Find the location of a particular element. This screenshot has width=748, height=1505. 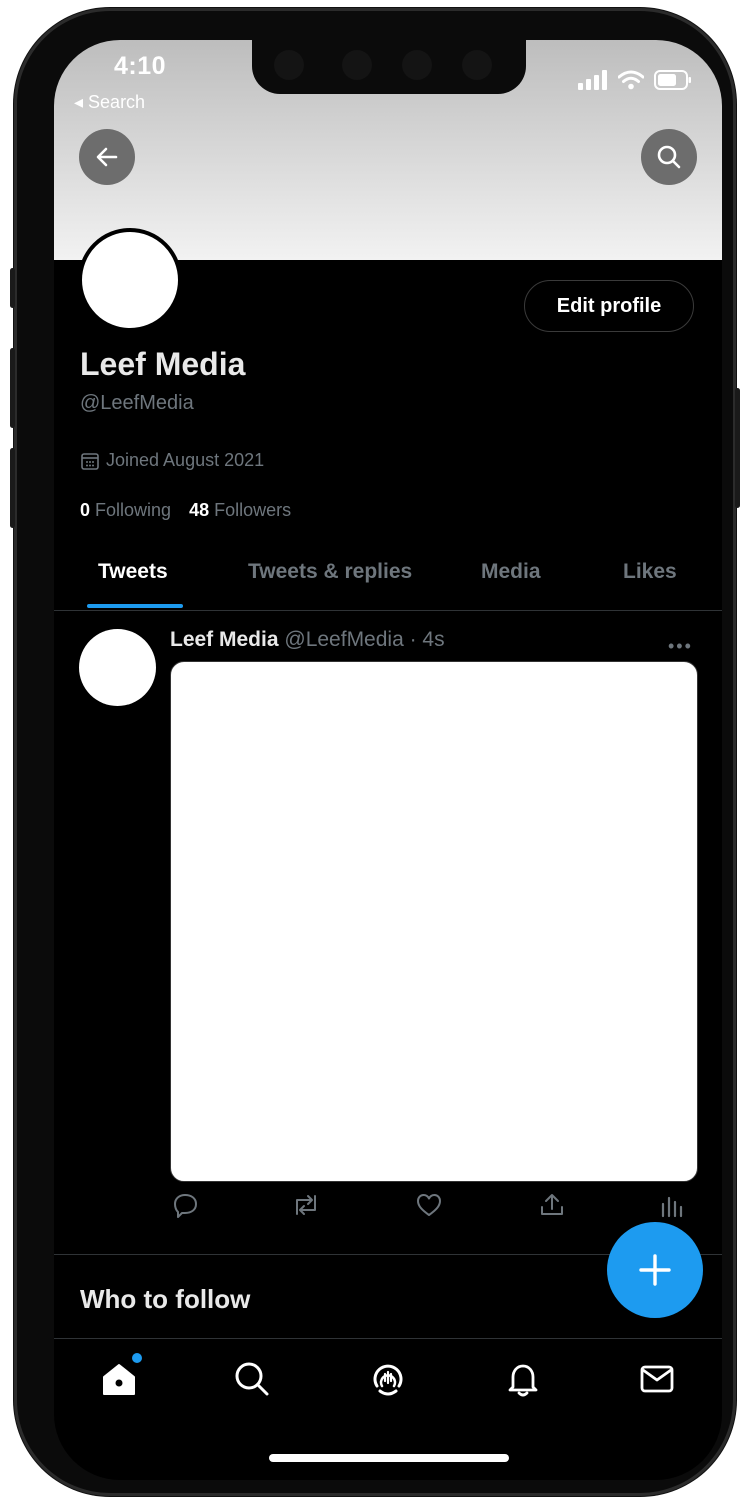

nav-spaces is located at coordinates (388, 1379).